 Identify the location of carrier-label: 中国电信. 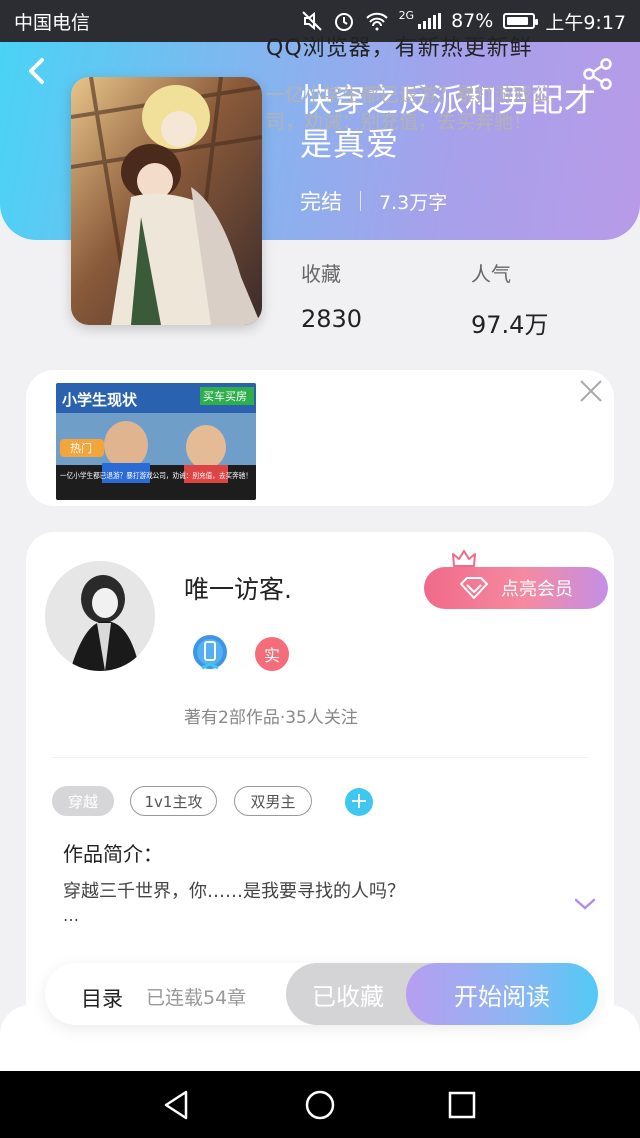
(52, 22).